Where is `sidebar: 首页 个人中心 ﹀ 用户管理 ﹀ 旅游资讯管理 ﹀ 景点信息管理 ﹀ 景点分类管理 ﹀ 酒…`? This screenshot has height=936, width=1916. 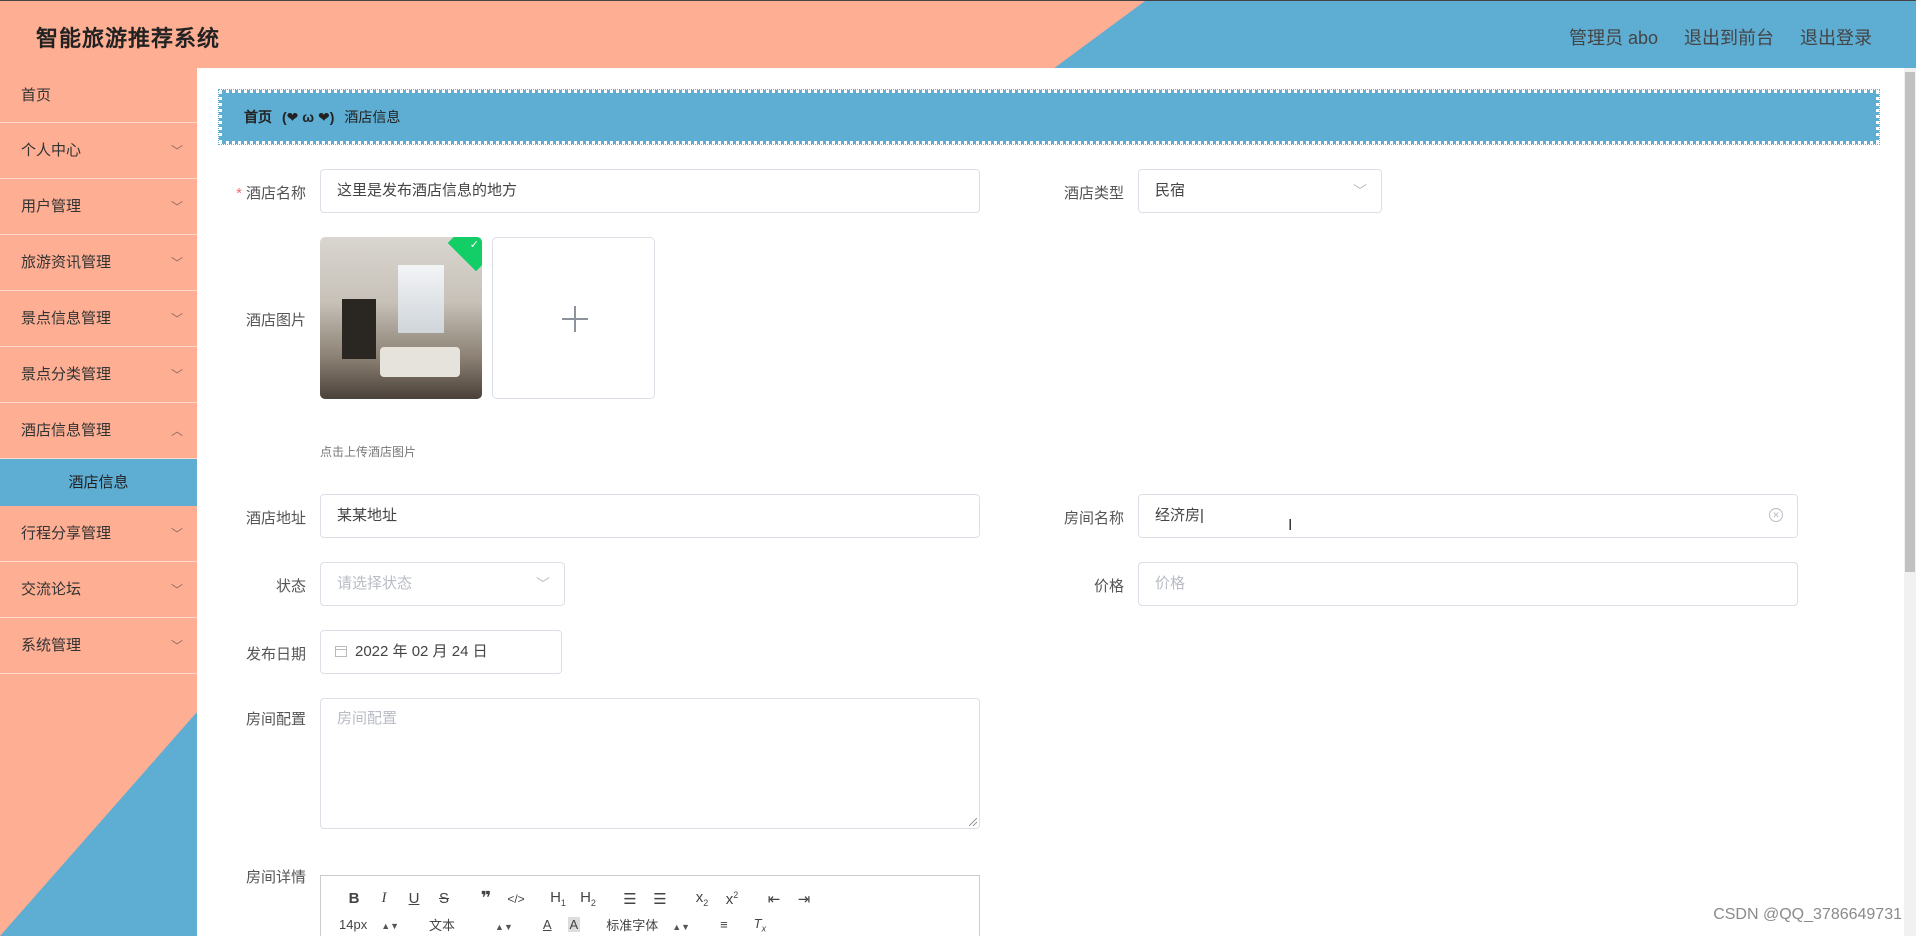
sidebar: 首页 个人中心 ﹀ 用户管理 ﹀ 旅游资讯管理 ﹀ 景点信息管理 ﹀ 景点分类管理 ﹀ 酒… is located at coordinates (98, 502).